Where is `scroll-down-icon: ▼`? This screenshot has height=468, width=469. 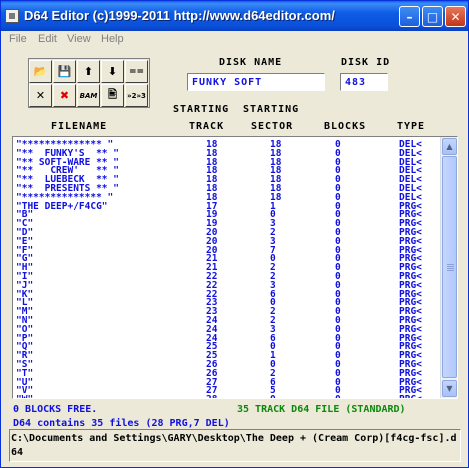 scroll-down-icon: ▼ is located at coordinates (449, 388).